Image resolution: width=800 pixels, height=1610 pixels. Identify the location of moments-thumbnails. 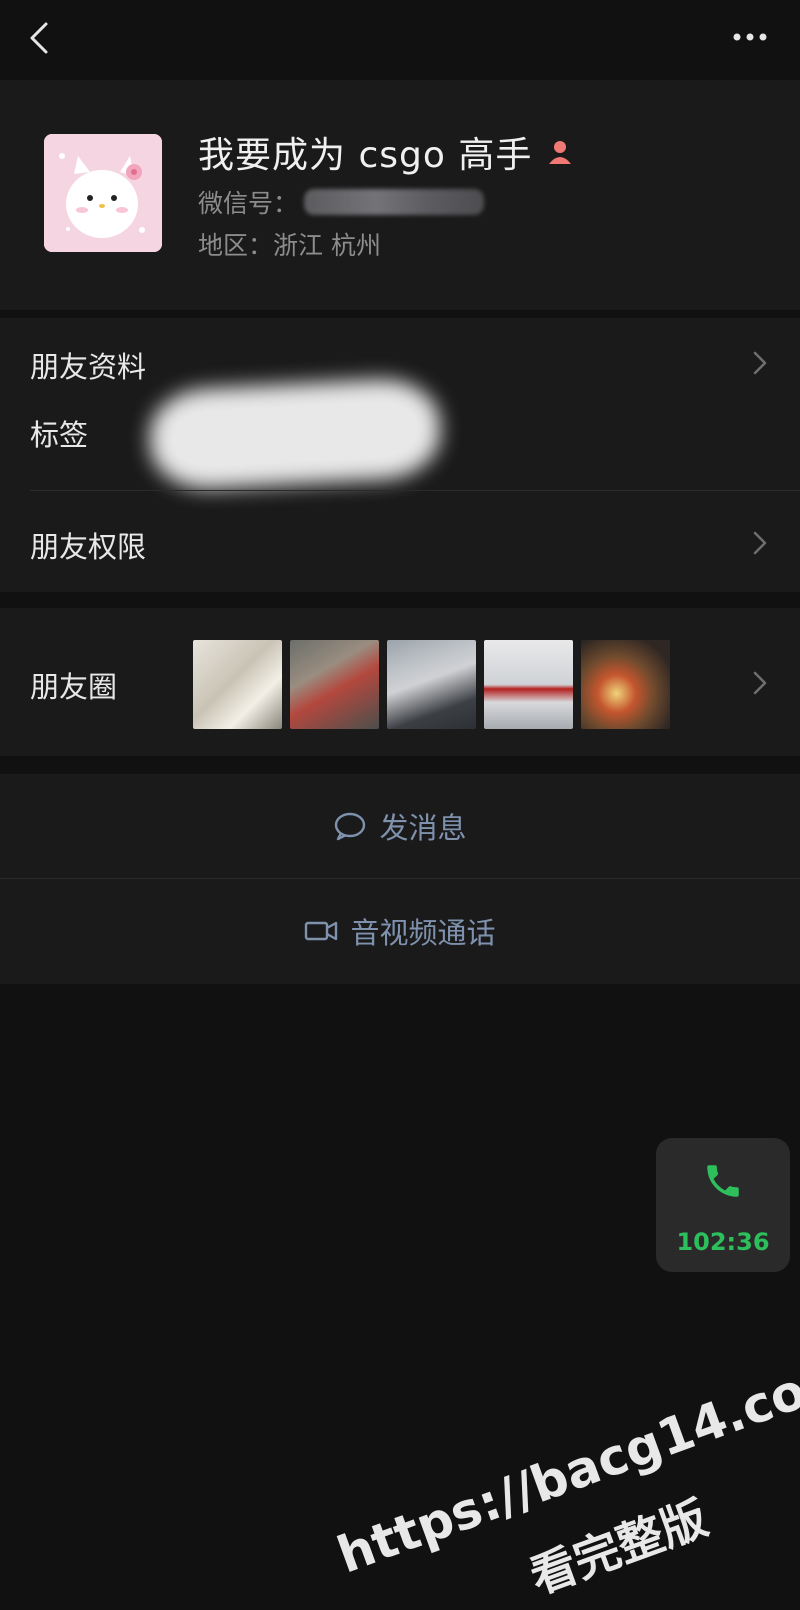
(431, 684).